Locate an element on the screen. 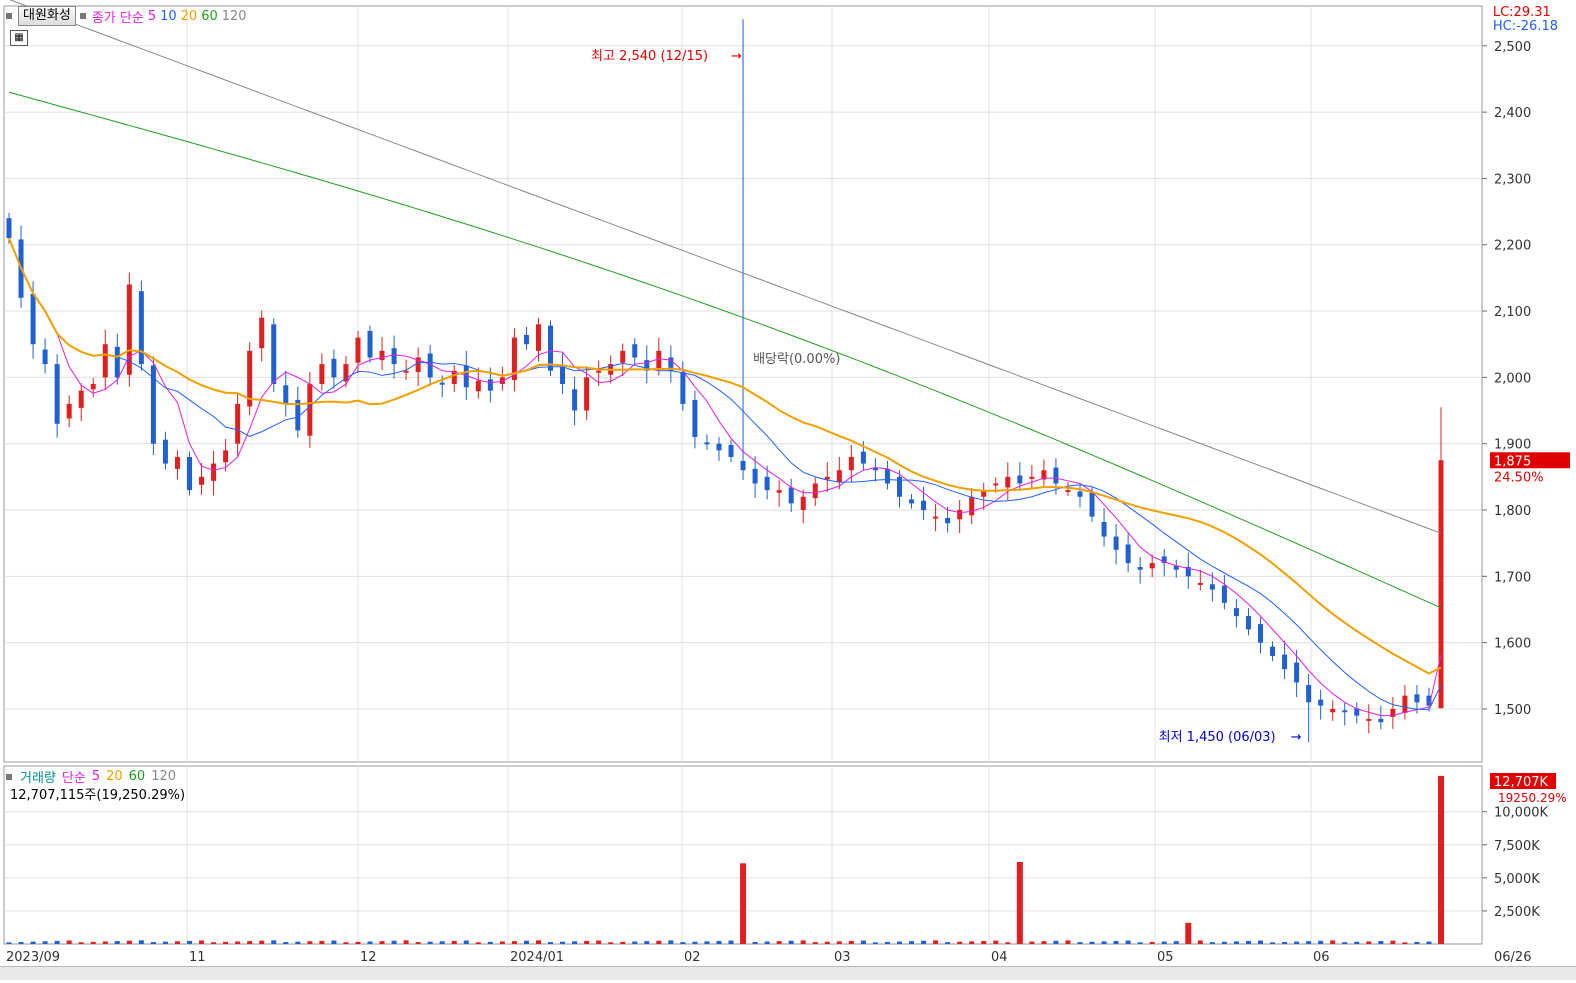 The width and height of the screenshot is (1576, 983). high-arrow-icon: → is located at coordinates (736, 56).